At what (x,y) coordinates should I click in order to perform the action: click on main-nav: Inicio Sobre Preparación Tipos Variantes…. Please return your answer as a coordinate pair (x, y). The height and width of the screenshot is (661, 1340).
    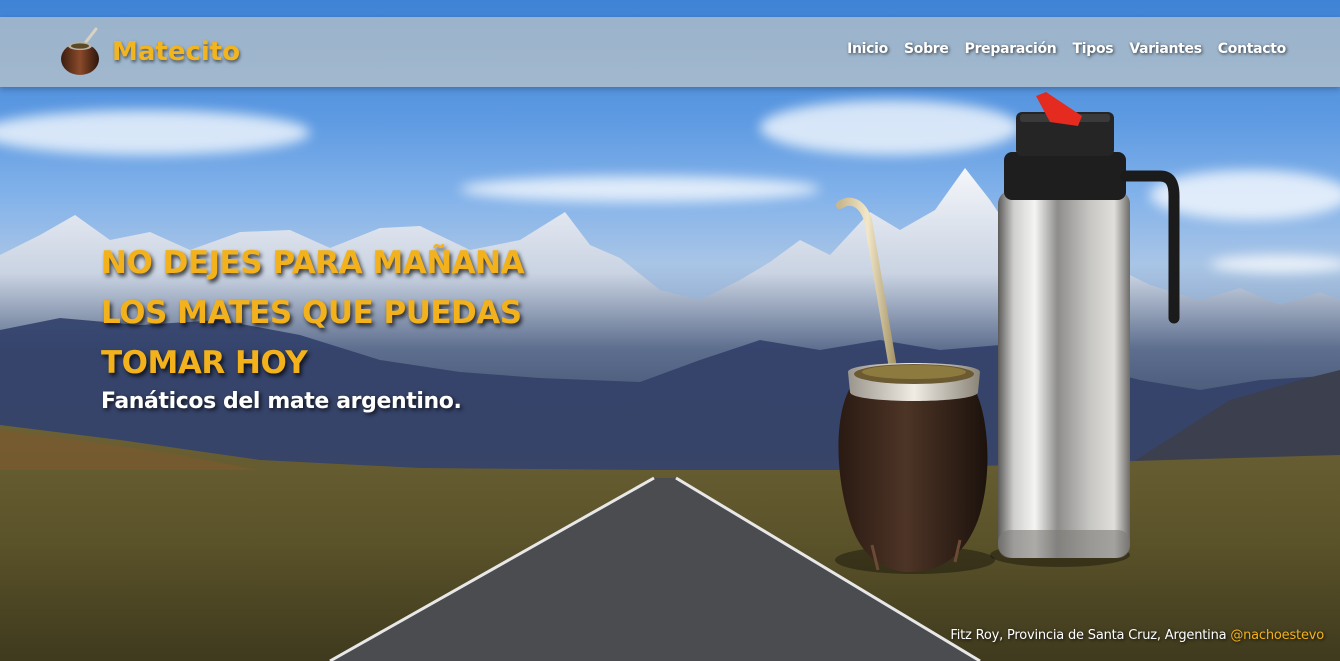
    Looking at the image, I should click on (1066, 49).